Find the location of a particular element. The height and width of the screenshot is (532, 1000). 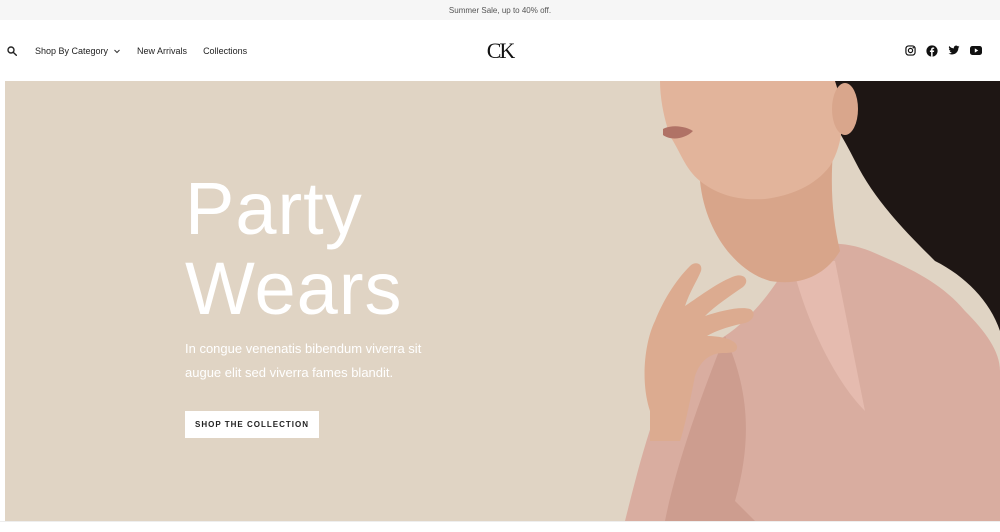

page-bottom-divider is located at coordinates (500, 526).